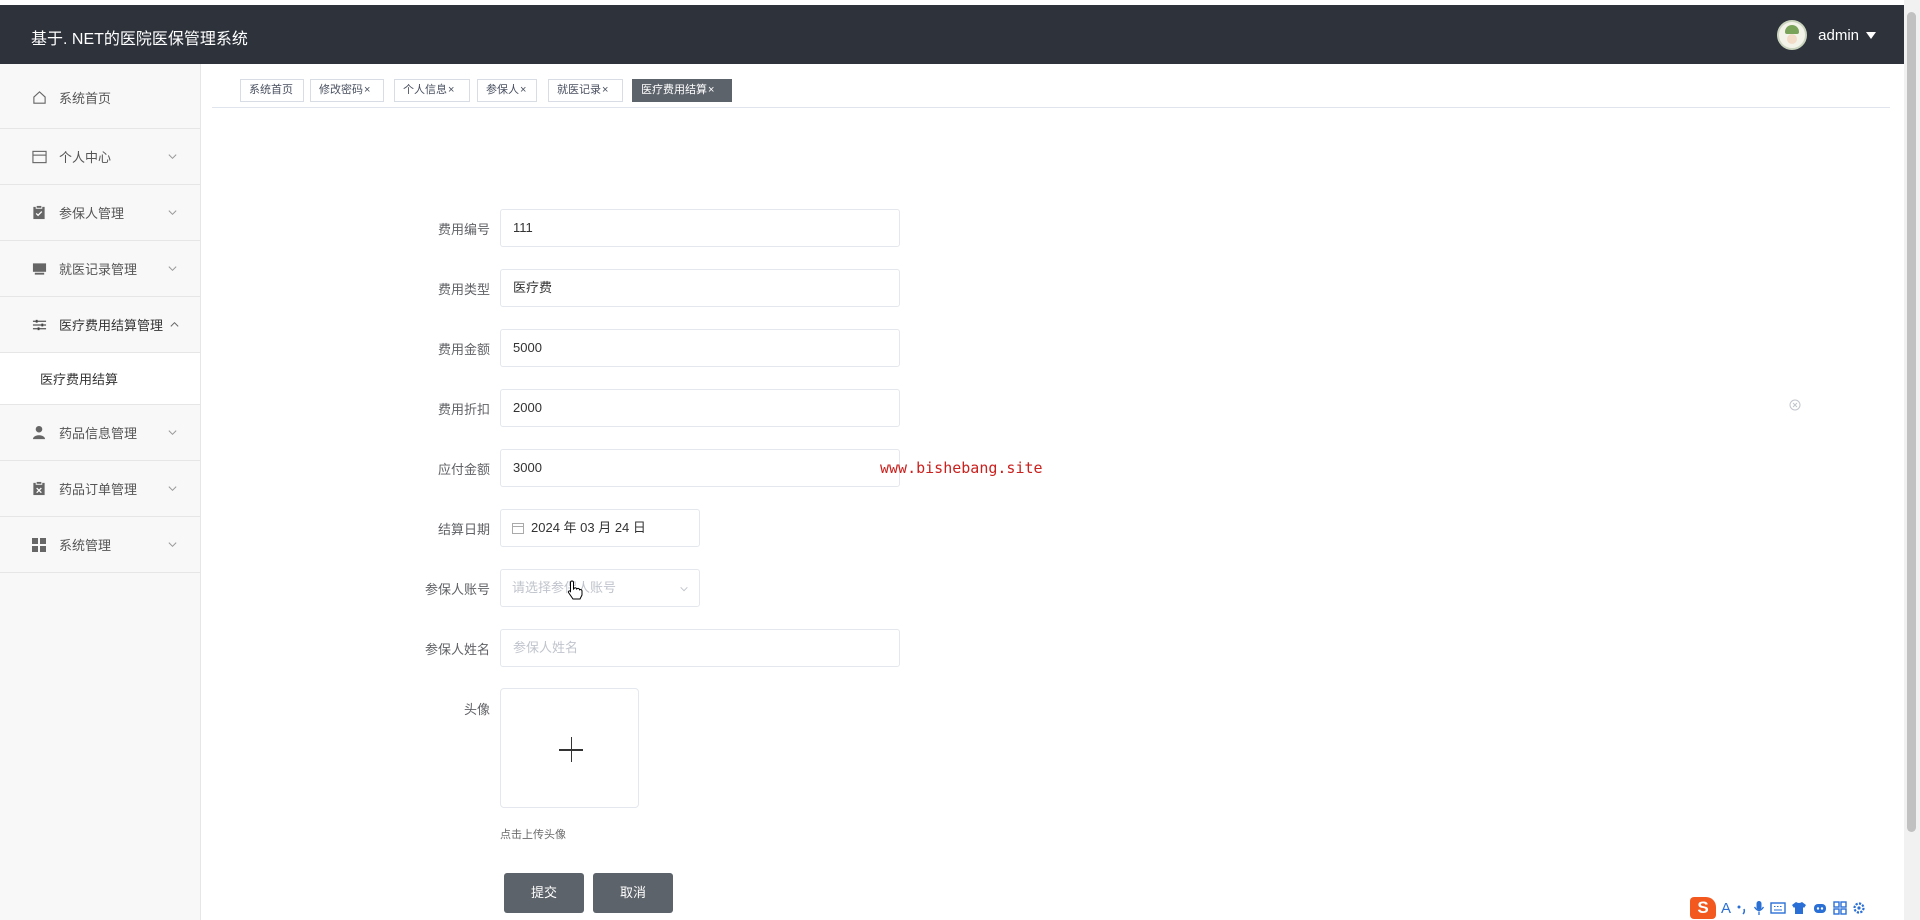 The width and height of the screenshot is (1920, 920). What do you see at coordinates (85, 98) in the screenshot?
I see `sidebar-item-label: 系统首页` at bounding box center [85, 98].